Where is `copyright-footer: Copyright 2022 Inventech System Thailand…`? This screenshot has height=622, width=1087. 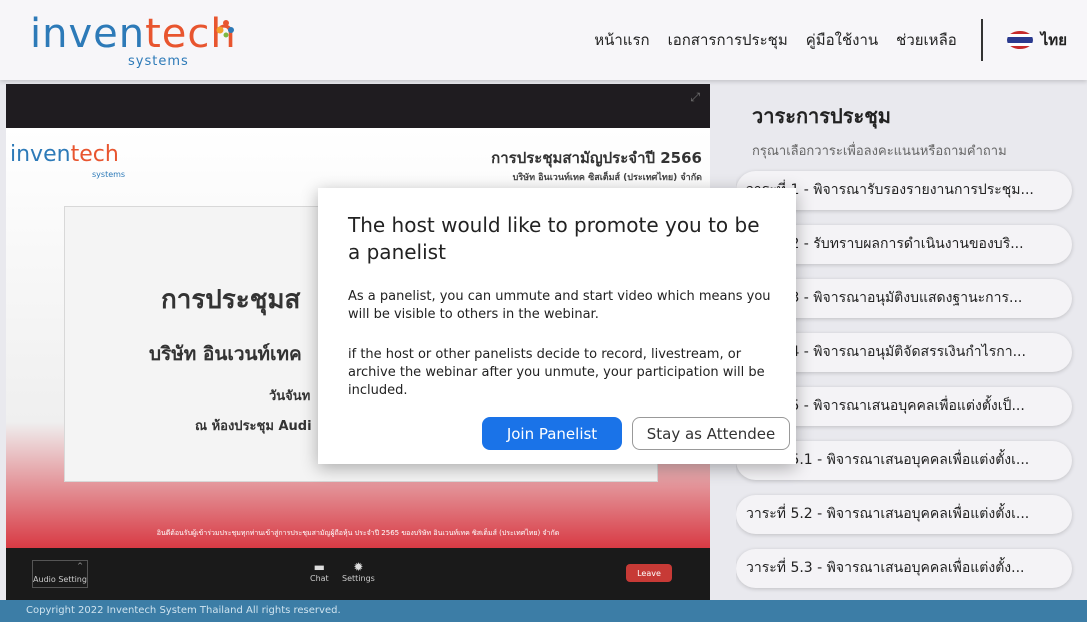 copyright-footer: Copyright 2022 Inventech System Thailand… is located at coordinates (543, 611).